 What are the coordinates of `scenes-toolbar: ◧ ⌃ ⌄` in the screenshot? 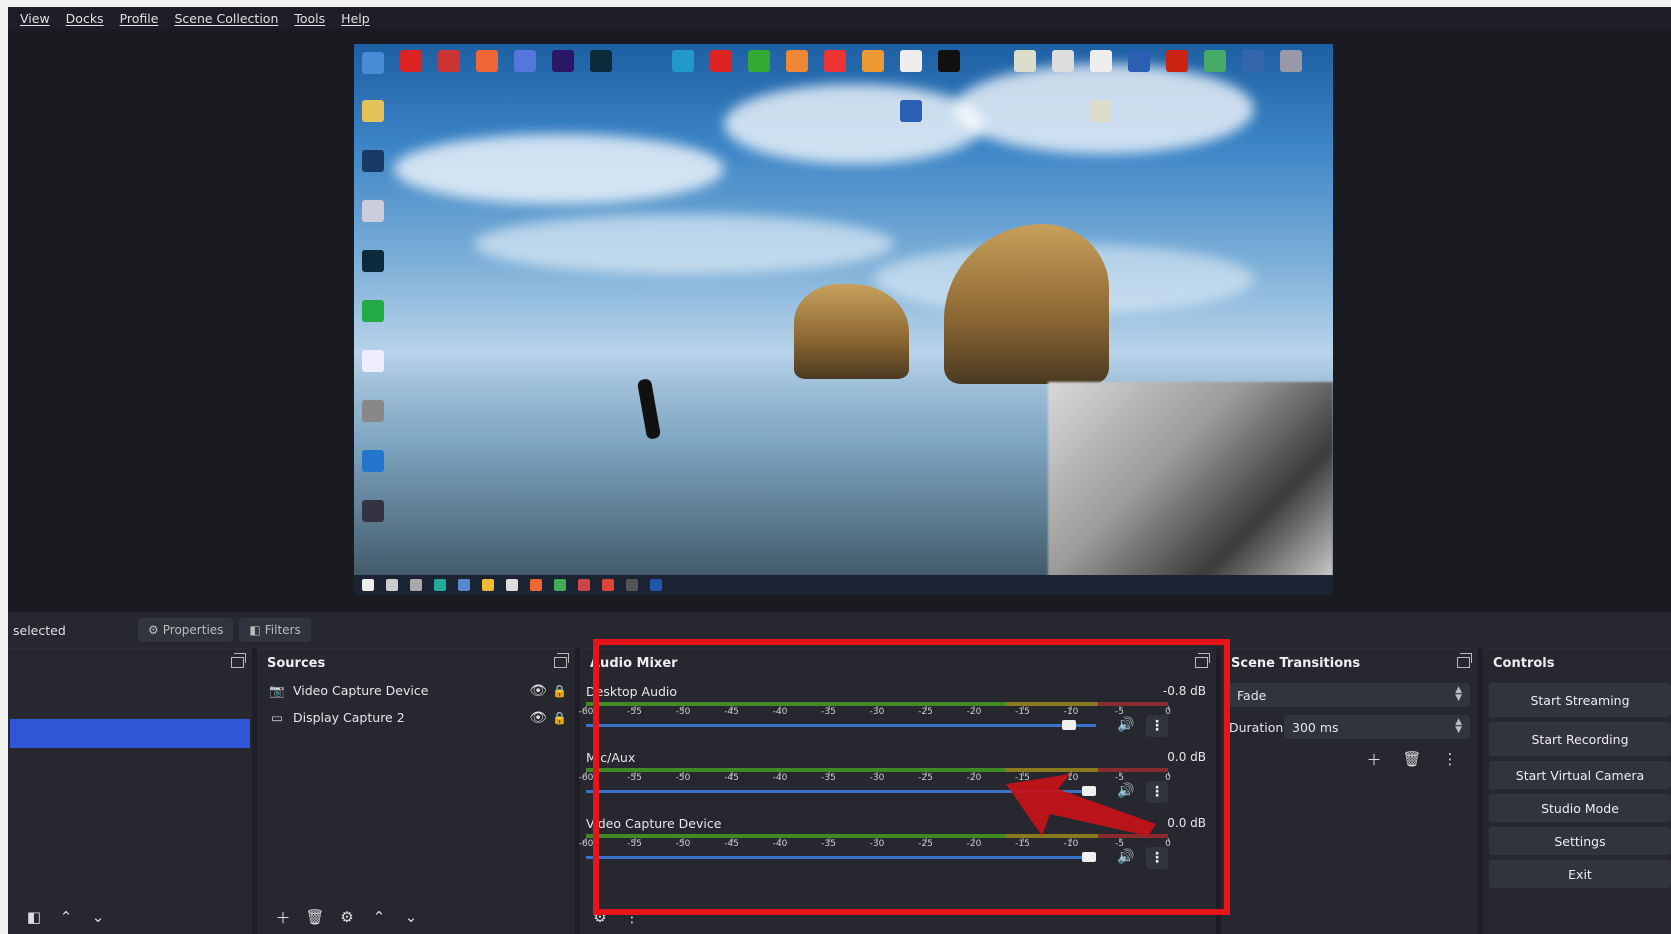 It's located at (130, 917).